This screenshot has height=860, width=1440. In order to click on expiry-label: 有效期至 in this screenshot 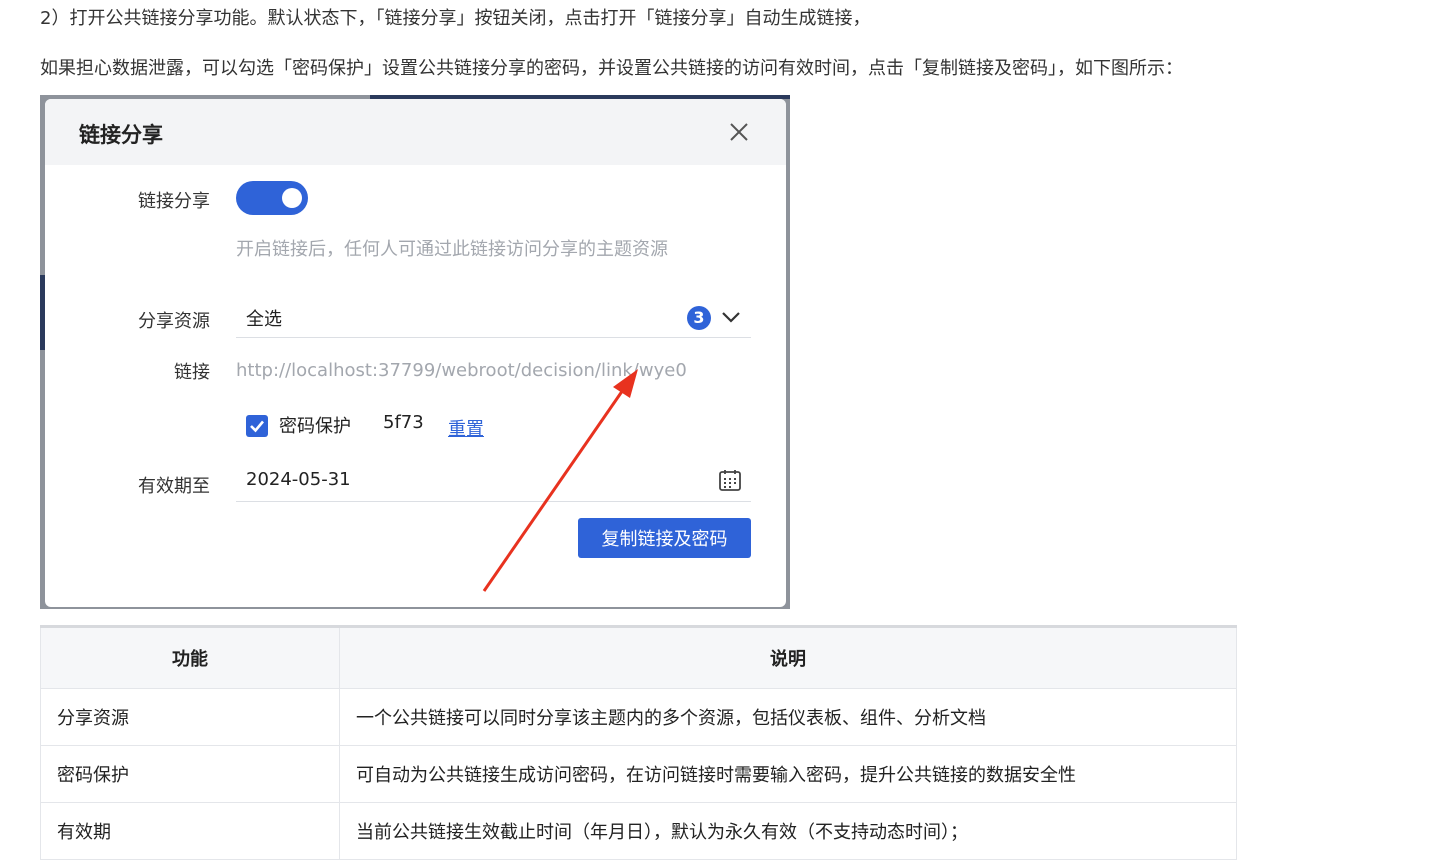, I will do `click(174, 486)`.